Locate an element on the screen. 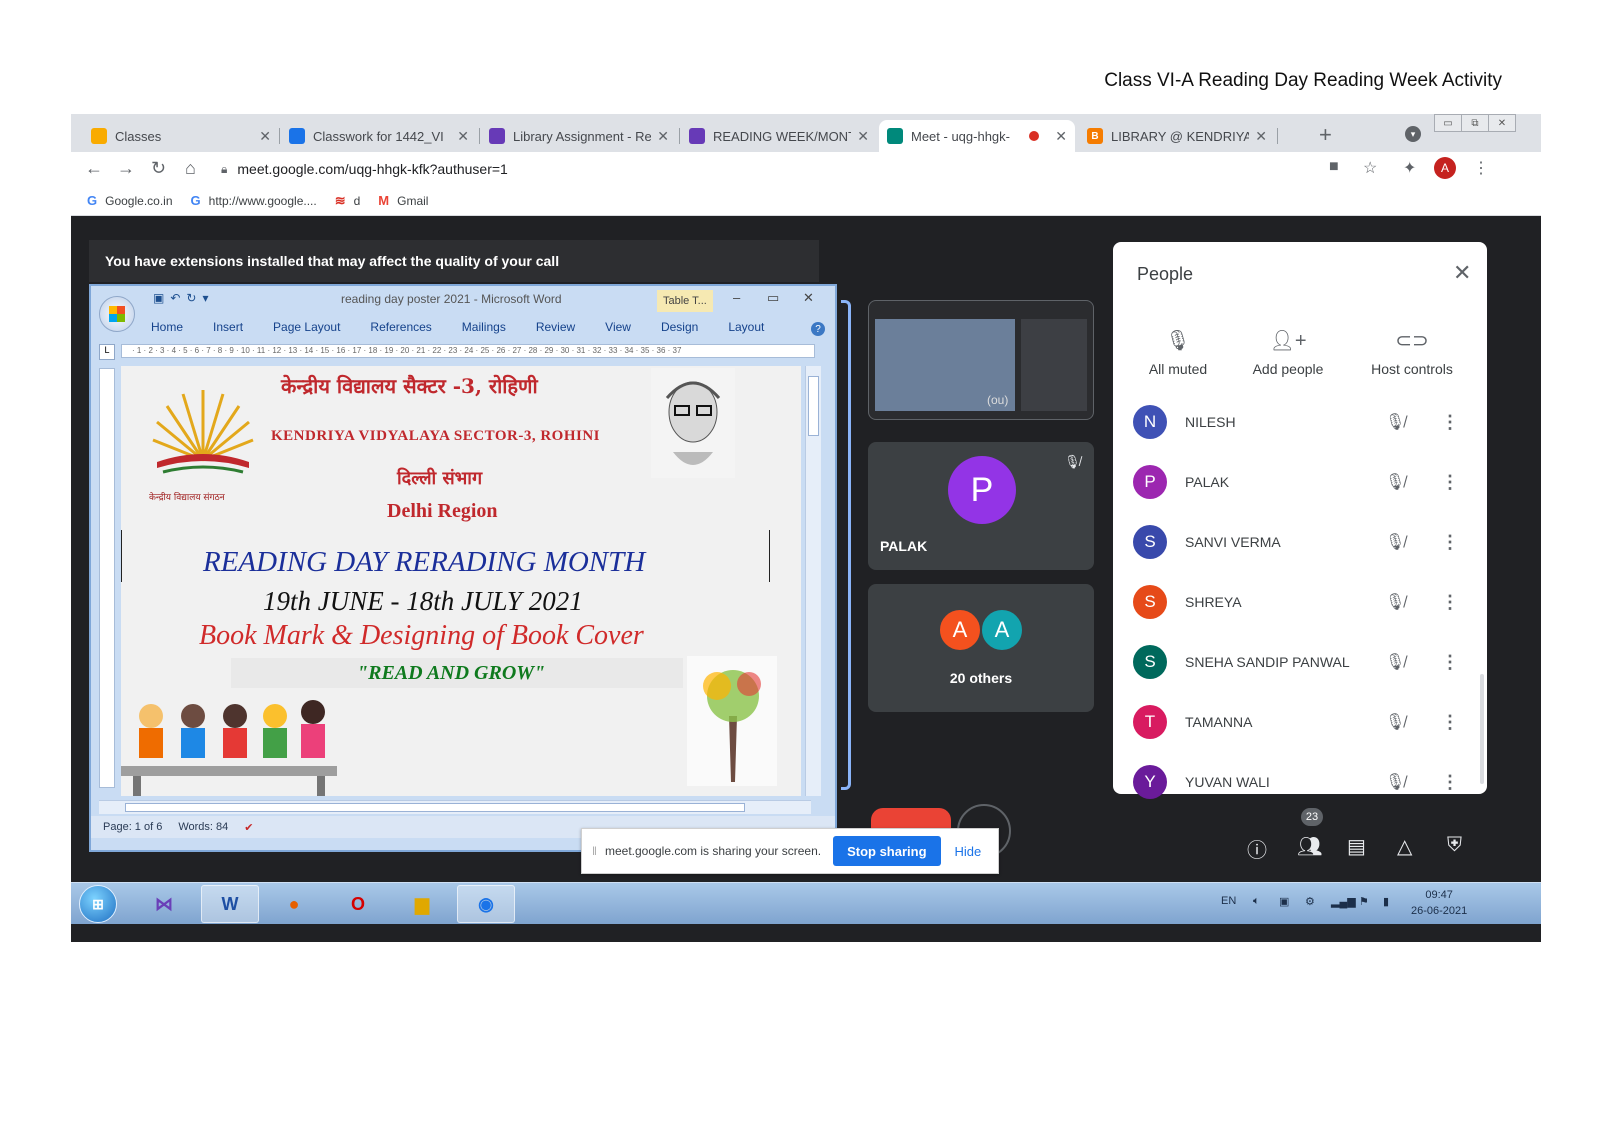 Image resolution: width=1600 pixels, height=1130 pixels. tab-classes: Classes ✕ is located at coordinates (181, 136).